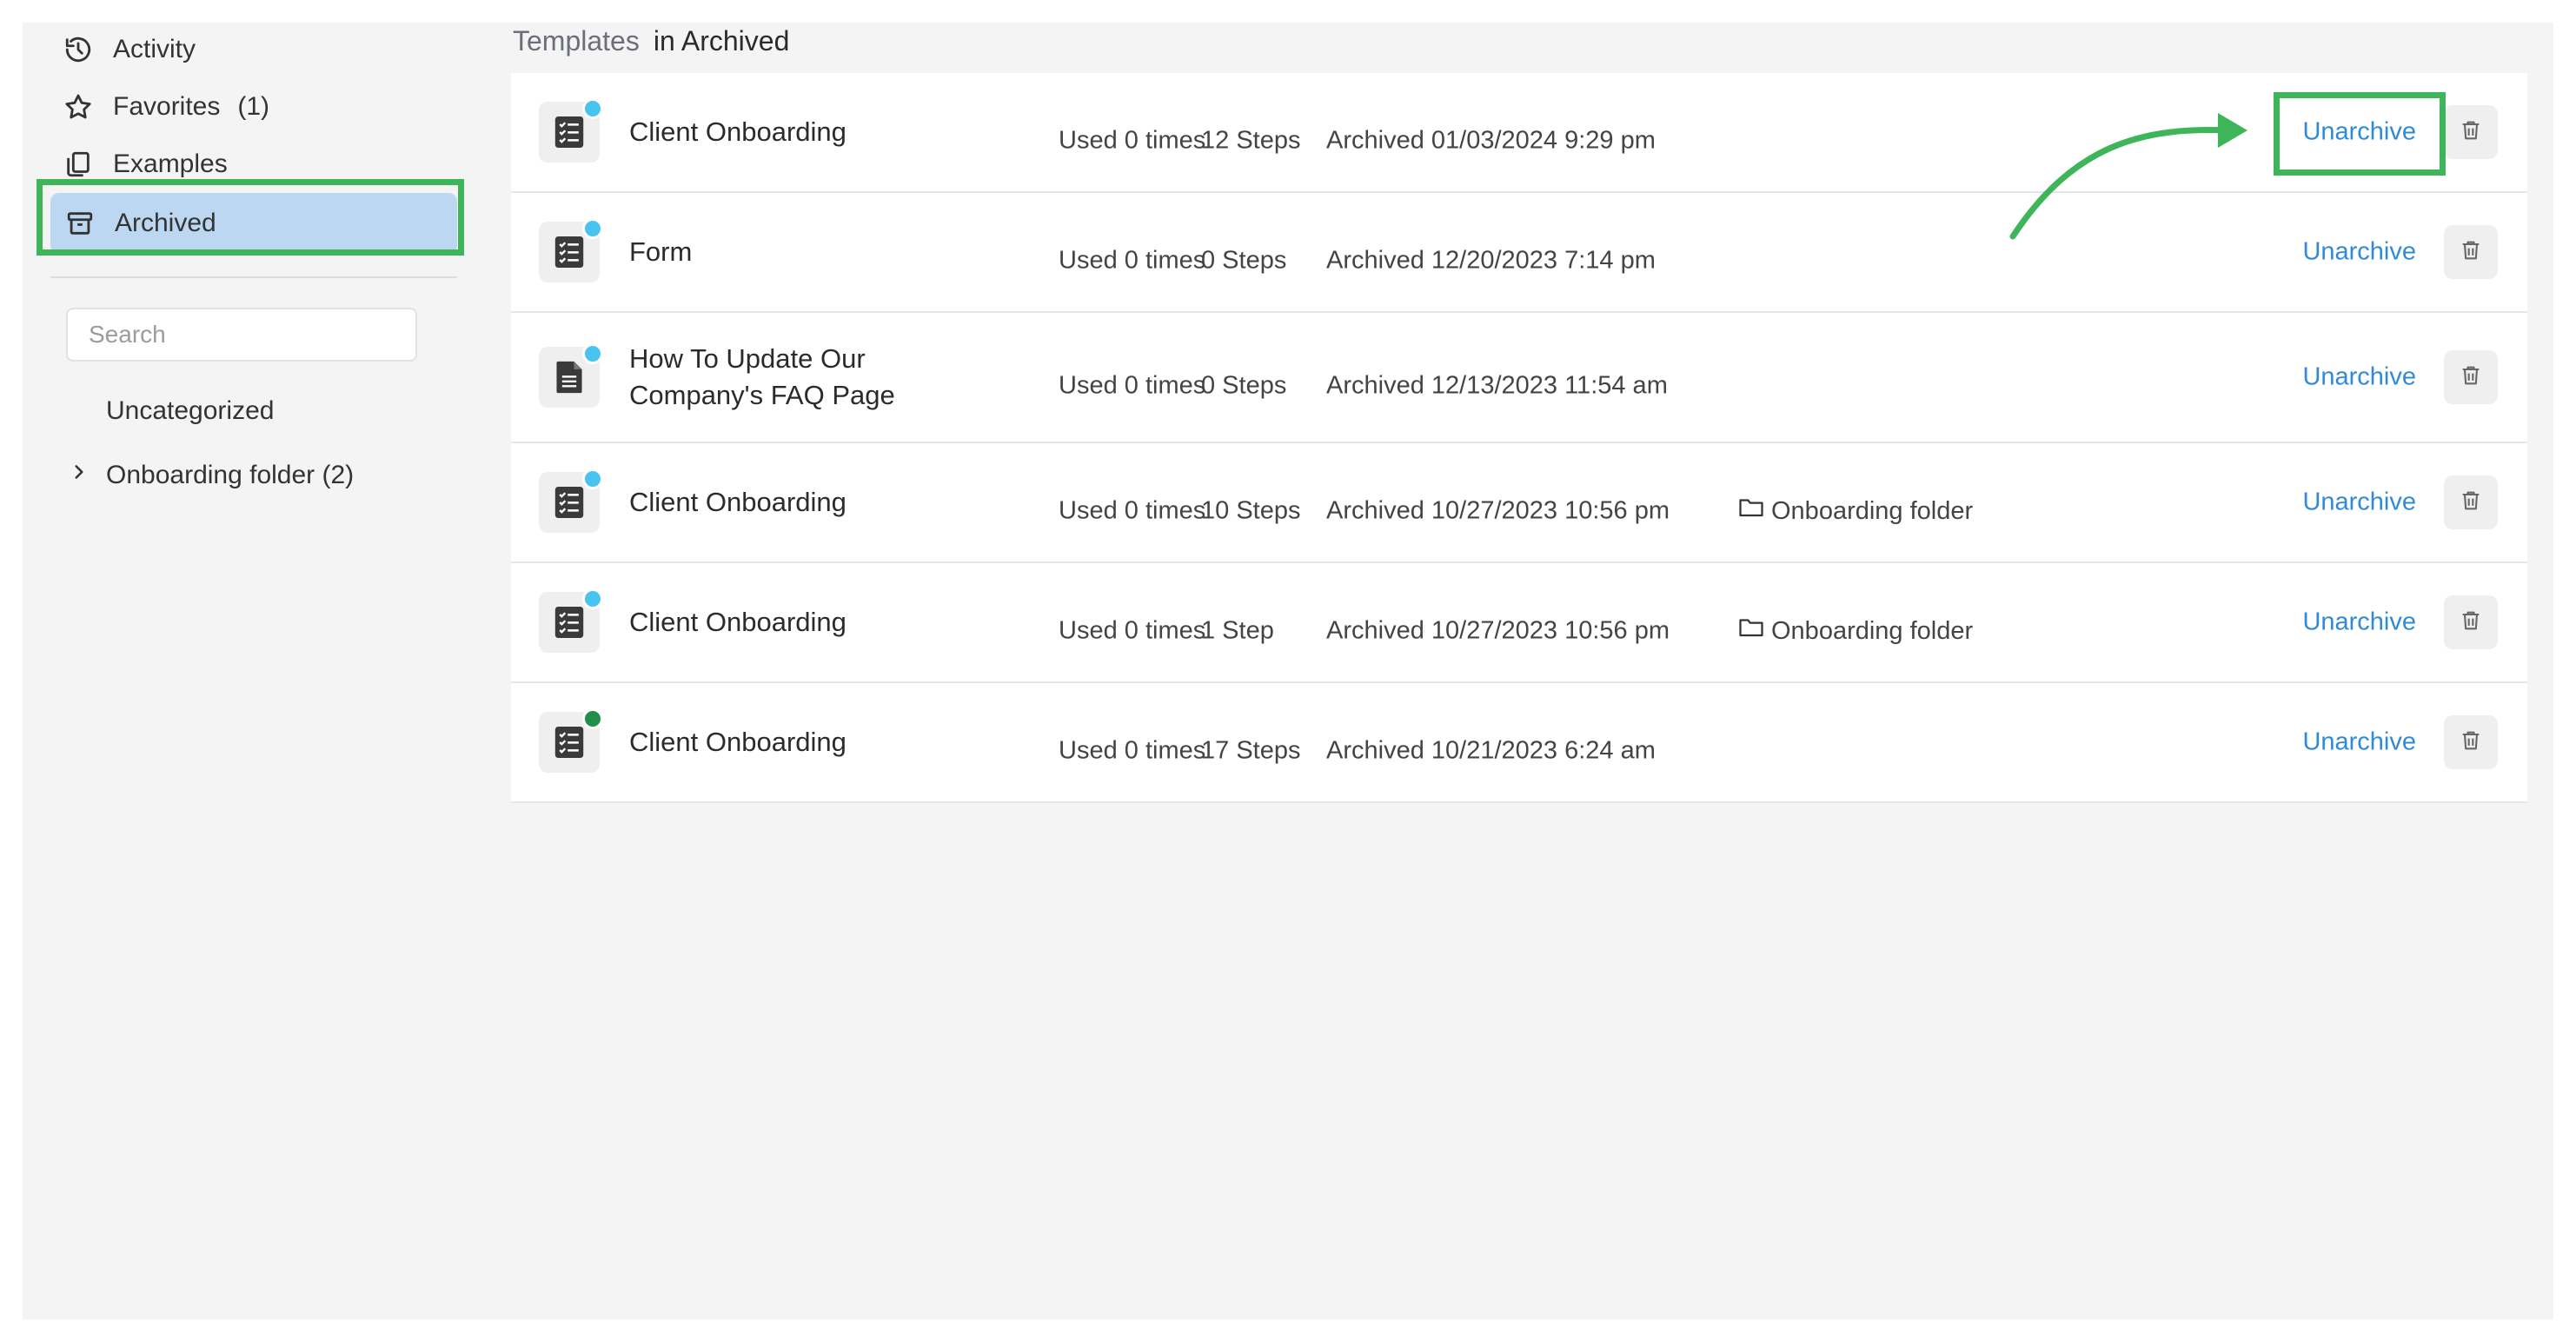 The image size is (2576, 1342). I want to click on folder-label: Onboarding folder (2), so click(230, 475).